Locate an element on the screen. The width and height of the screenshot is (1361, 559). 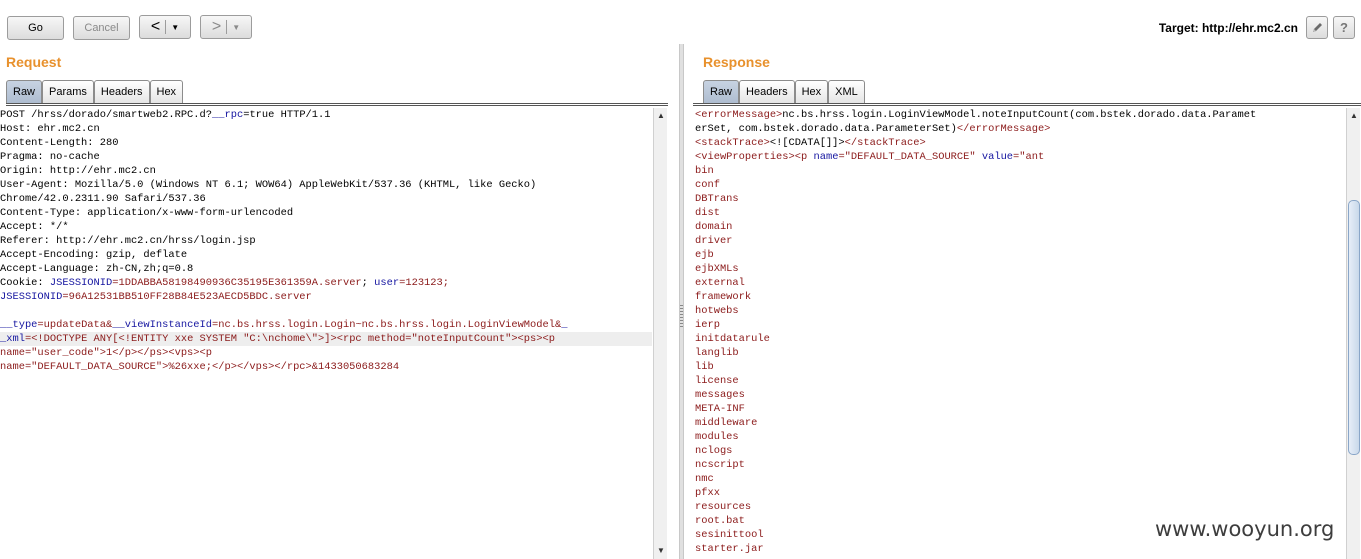
code-line: resources is located at coordinates (1020, 507).